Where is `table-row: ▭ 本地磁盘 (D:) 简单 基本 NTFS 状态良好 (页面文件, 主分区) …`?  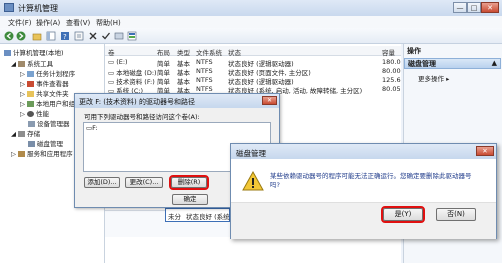
table-row: ▭ 本地磁盘 (D:) 简单 基本 NTFS 状态良好 (页面文件, 主分区) … is located at coordinates (253, 71).